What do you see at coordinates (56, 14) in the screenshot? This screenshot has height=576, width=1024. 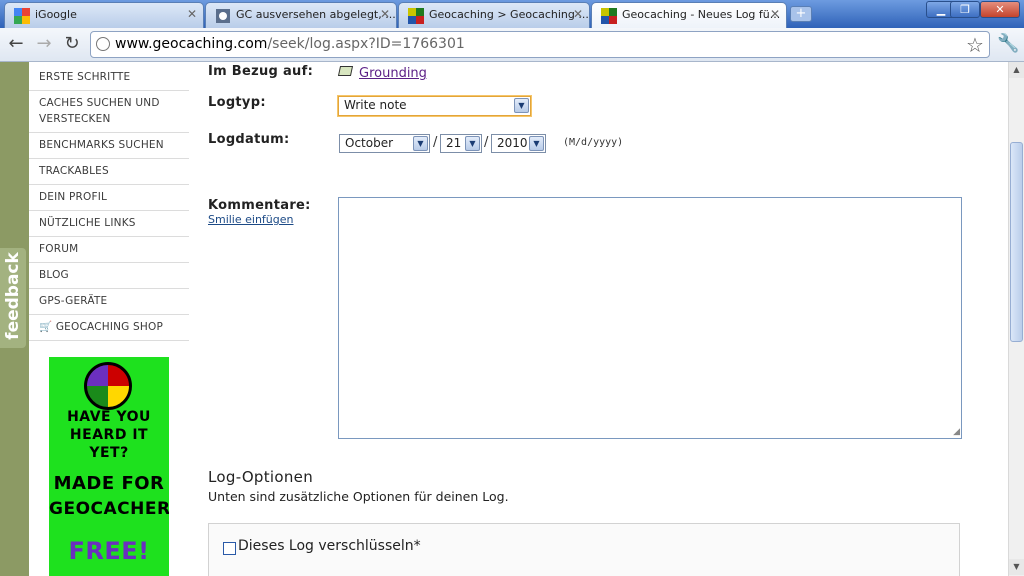 I see `tab-title: iGoogle` at bounding box center [56, 14].